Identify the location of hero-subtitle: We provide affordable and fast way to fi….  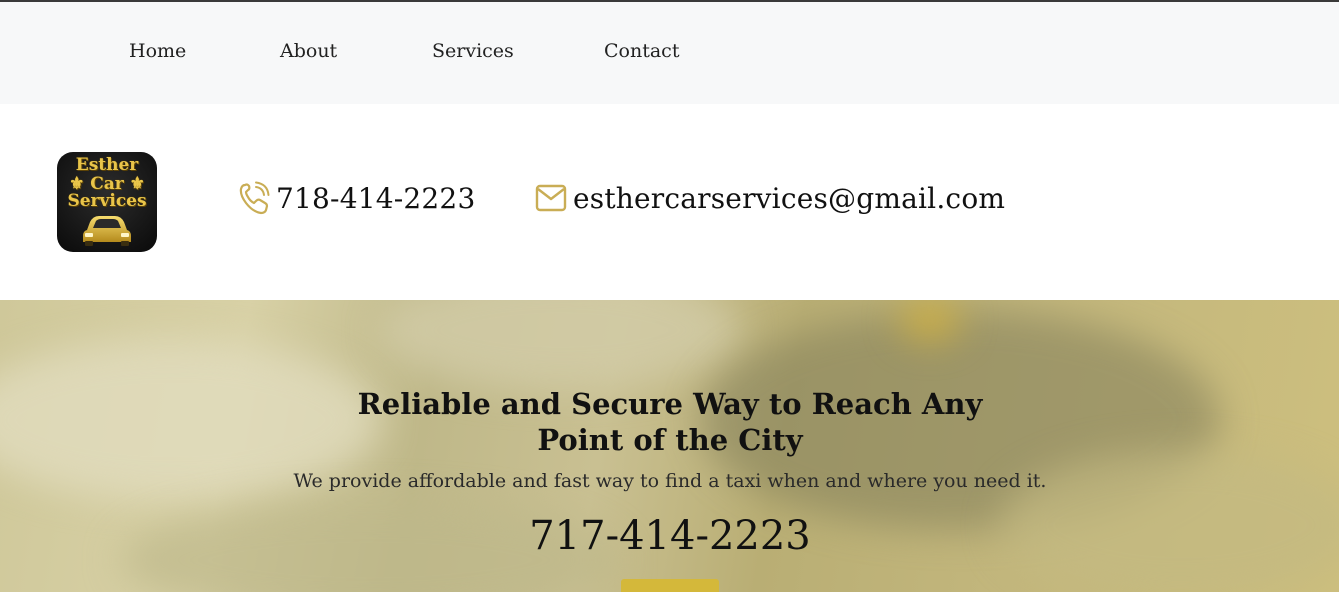
(670, 481).